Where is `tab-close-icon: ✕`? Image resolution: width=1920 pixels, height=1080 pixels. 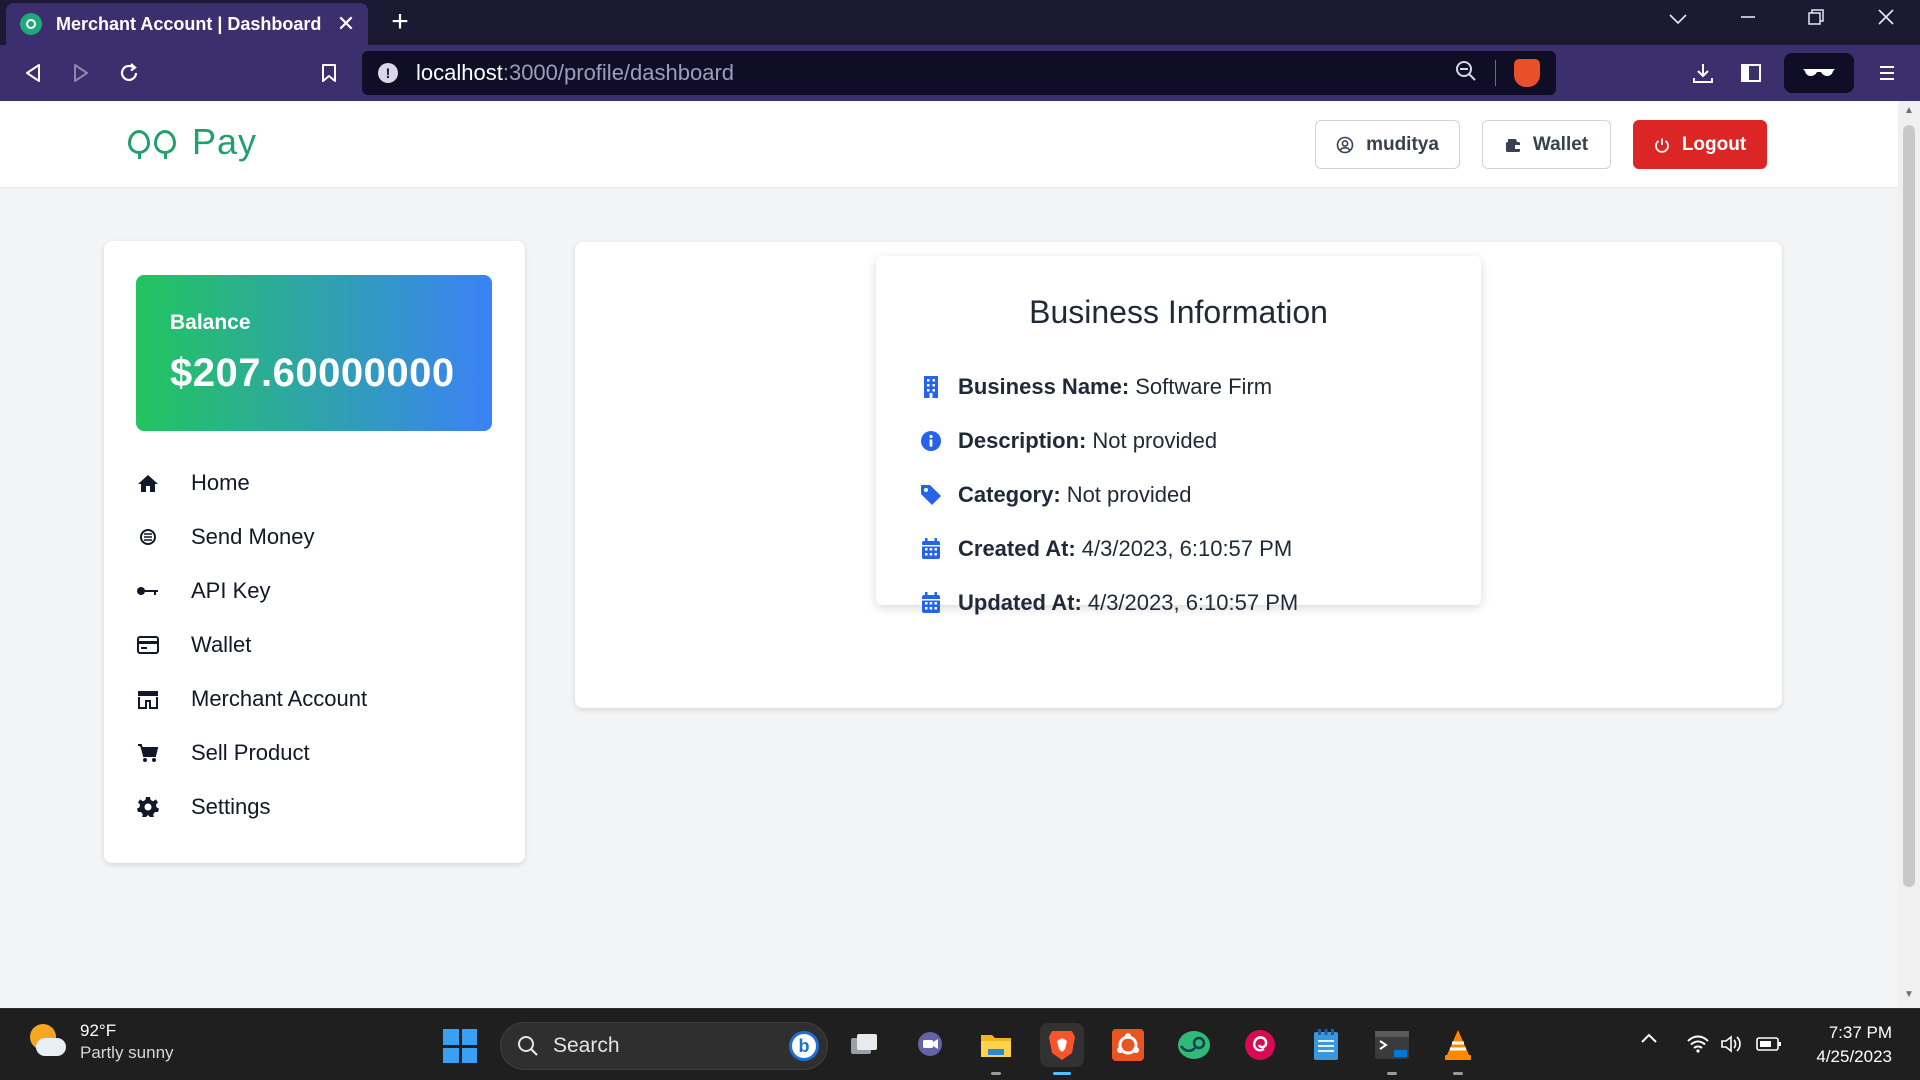
tab-close-icon: ✕ is located at coordinates (346, 24).